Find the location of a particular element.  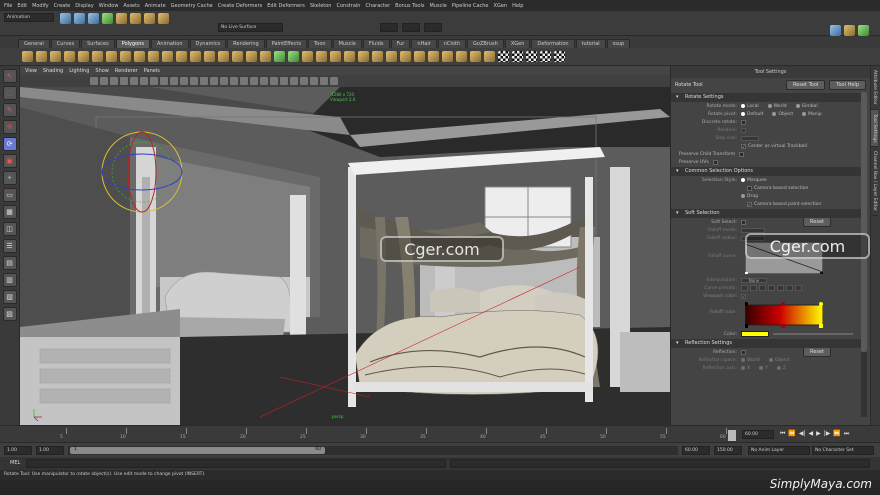

select-camera-icon is located at coordinates (94, 81).